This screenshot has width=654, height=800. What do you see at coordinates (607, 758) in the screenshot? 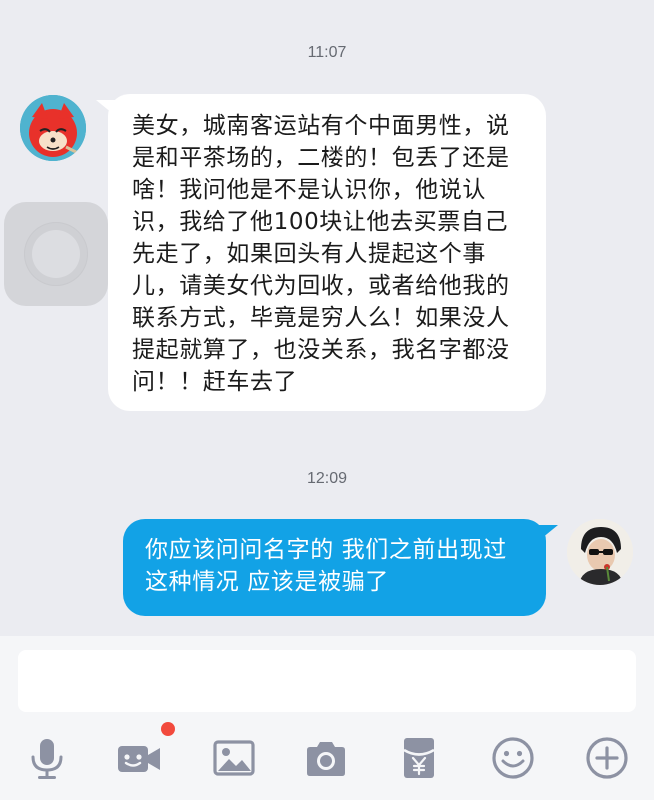
I see `plus-icon` at bounding box center [607, 758].